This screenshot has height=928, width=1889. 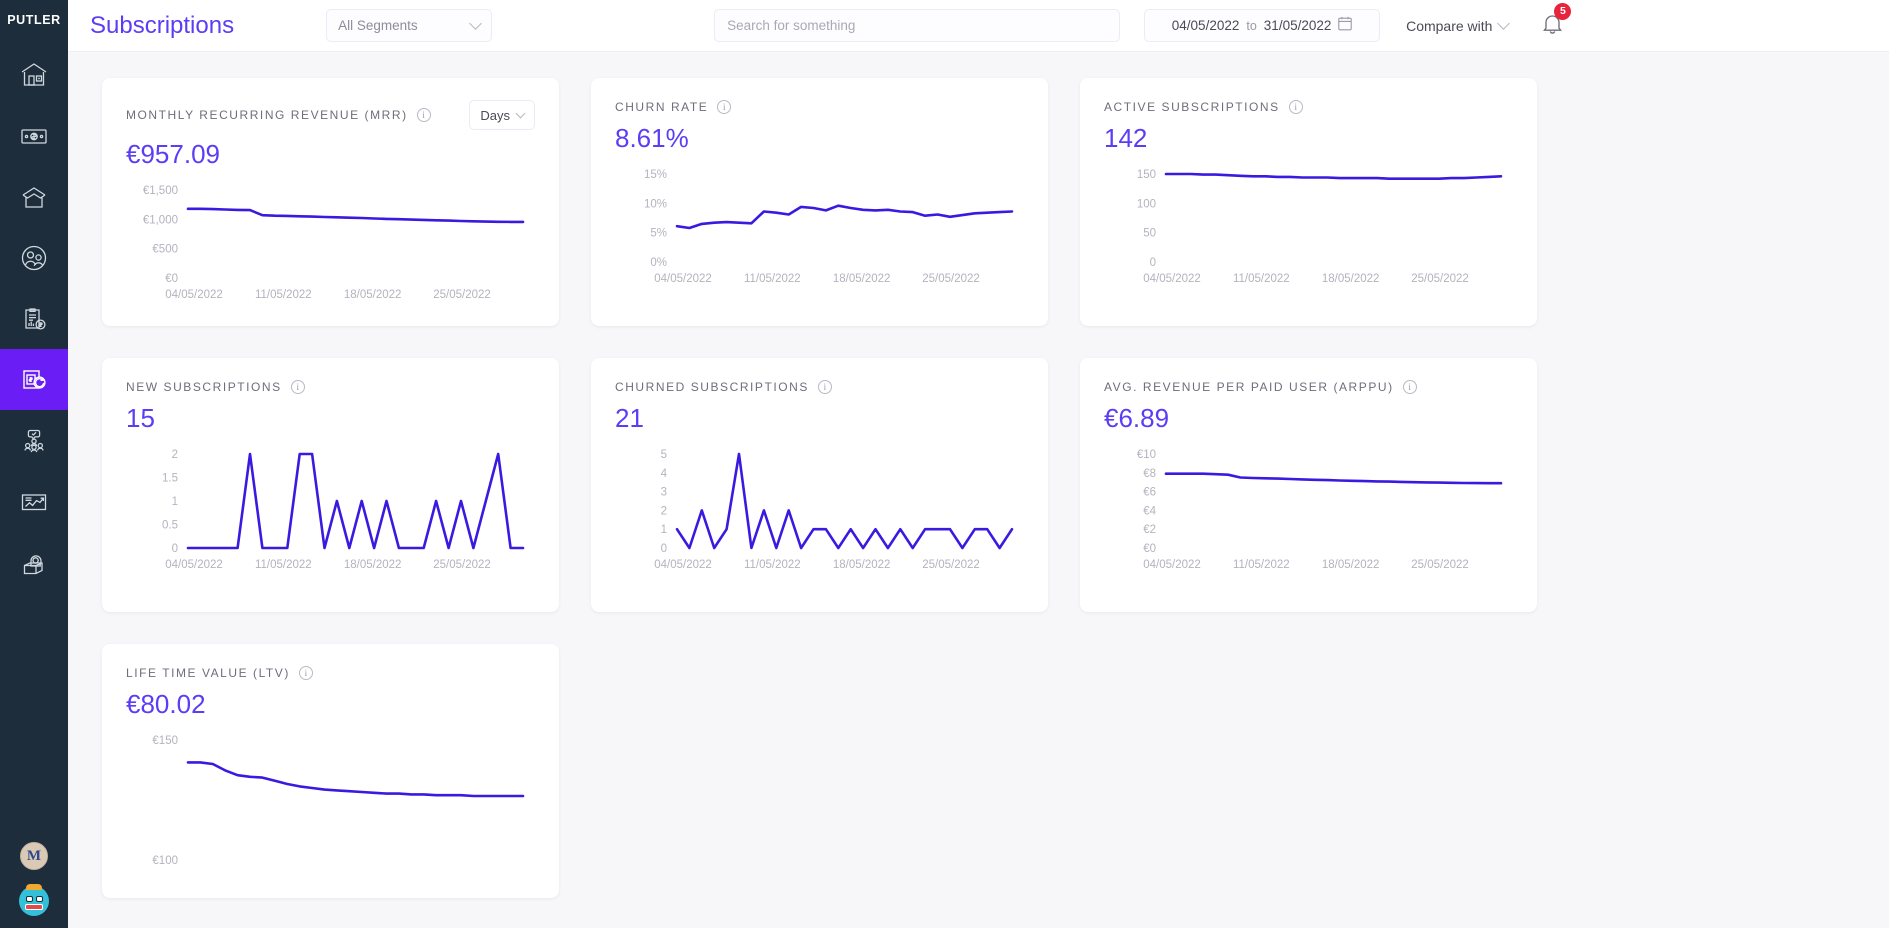 What do you see at coordinates (1262, 25) in the screenshot?
I see `date-range-picker: 04/05/2022 to 31/05/2022` at bounding box center [1262, 25].